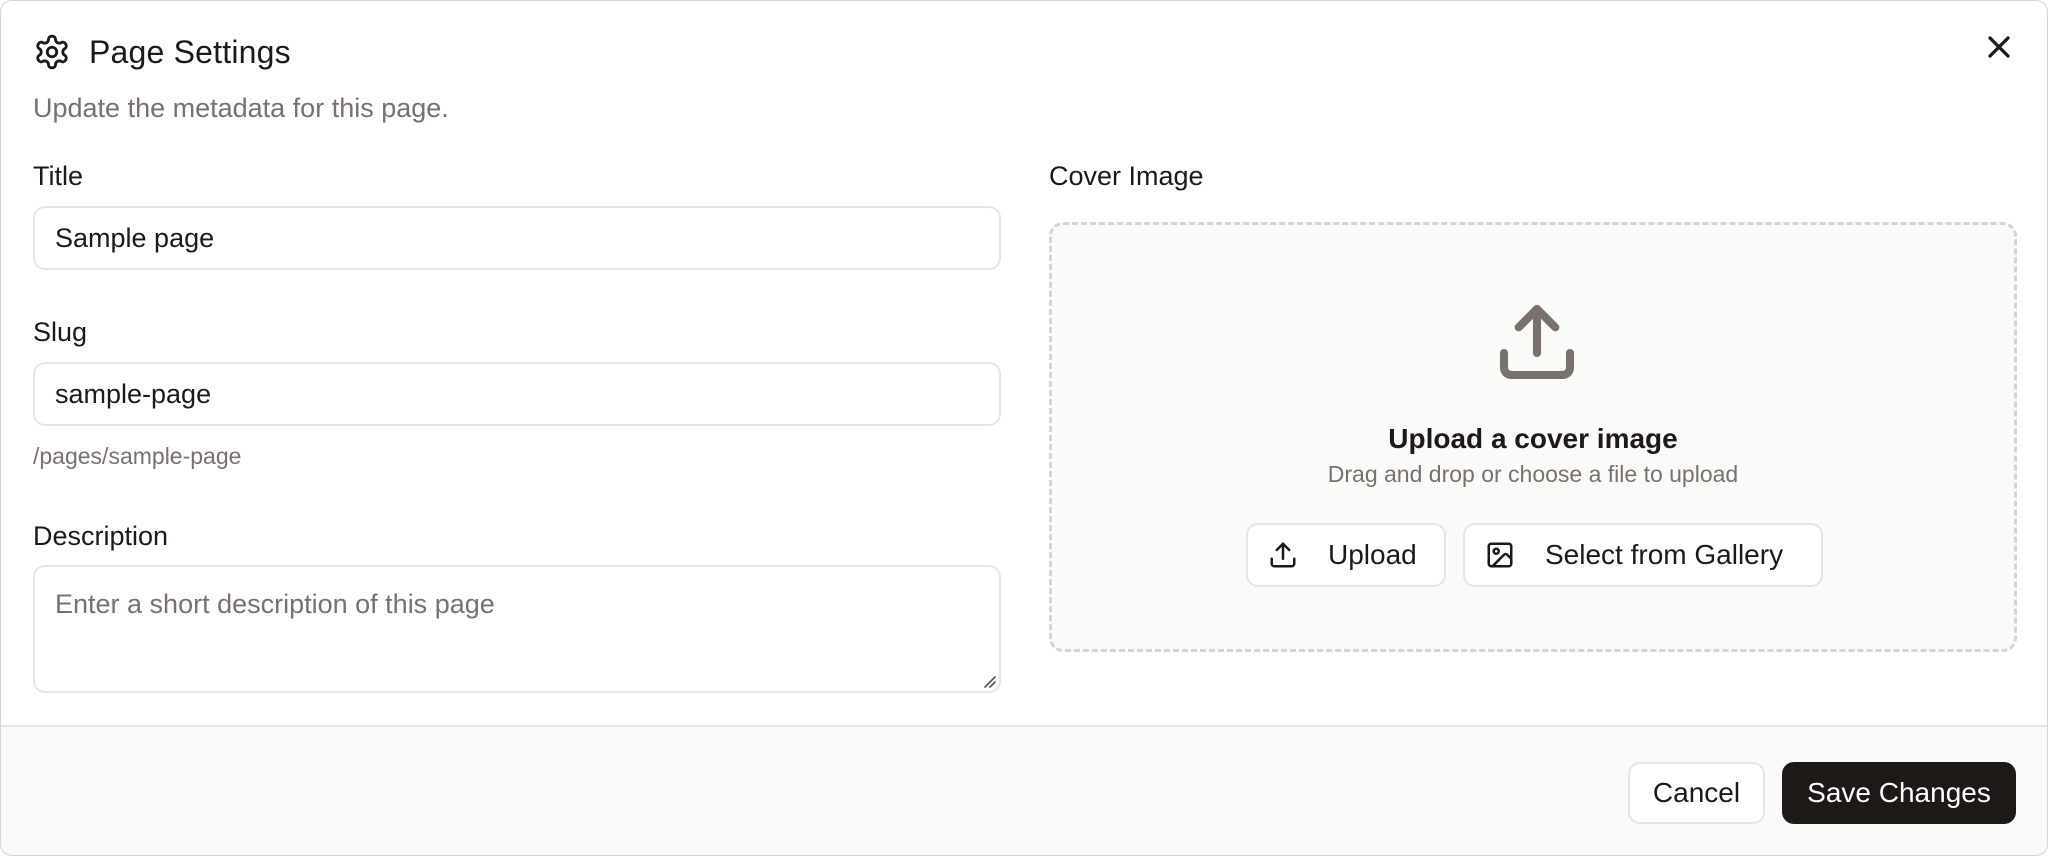 Image resolution: width=2048 pixels, height=856 pixels. Describe the element at coordinates (137, 456) in the screenshot. I see `slug-hint: /pages/sample-page` at that location.